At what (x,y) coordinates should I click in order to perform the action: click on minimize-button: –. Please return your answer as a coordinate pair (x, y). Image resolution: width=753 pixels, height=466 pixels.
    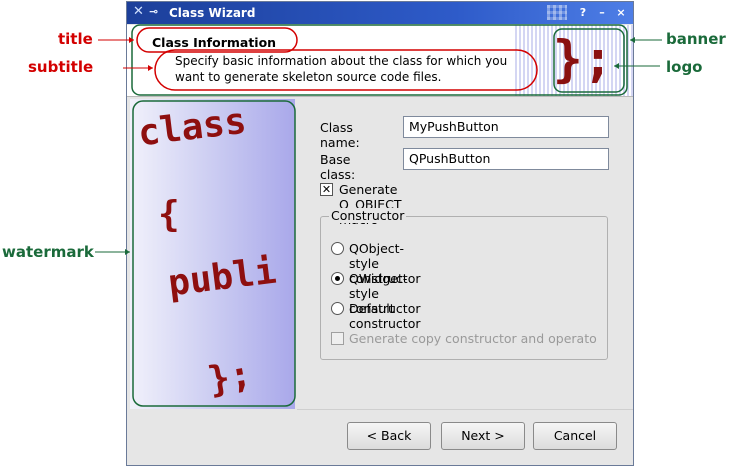
    Looking at the image, I should click on (602, 12).